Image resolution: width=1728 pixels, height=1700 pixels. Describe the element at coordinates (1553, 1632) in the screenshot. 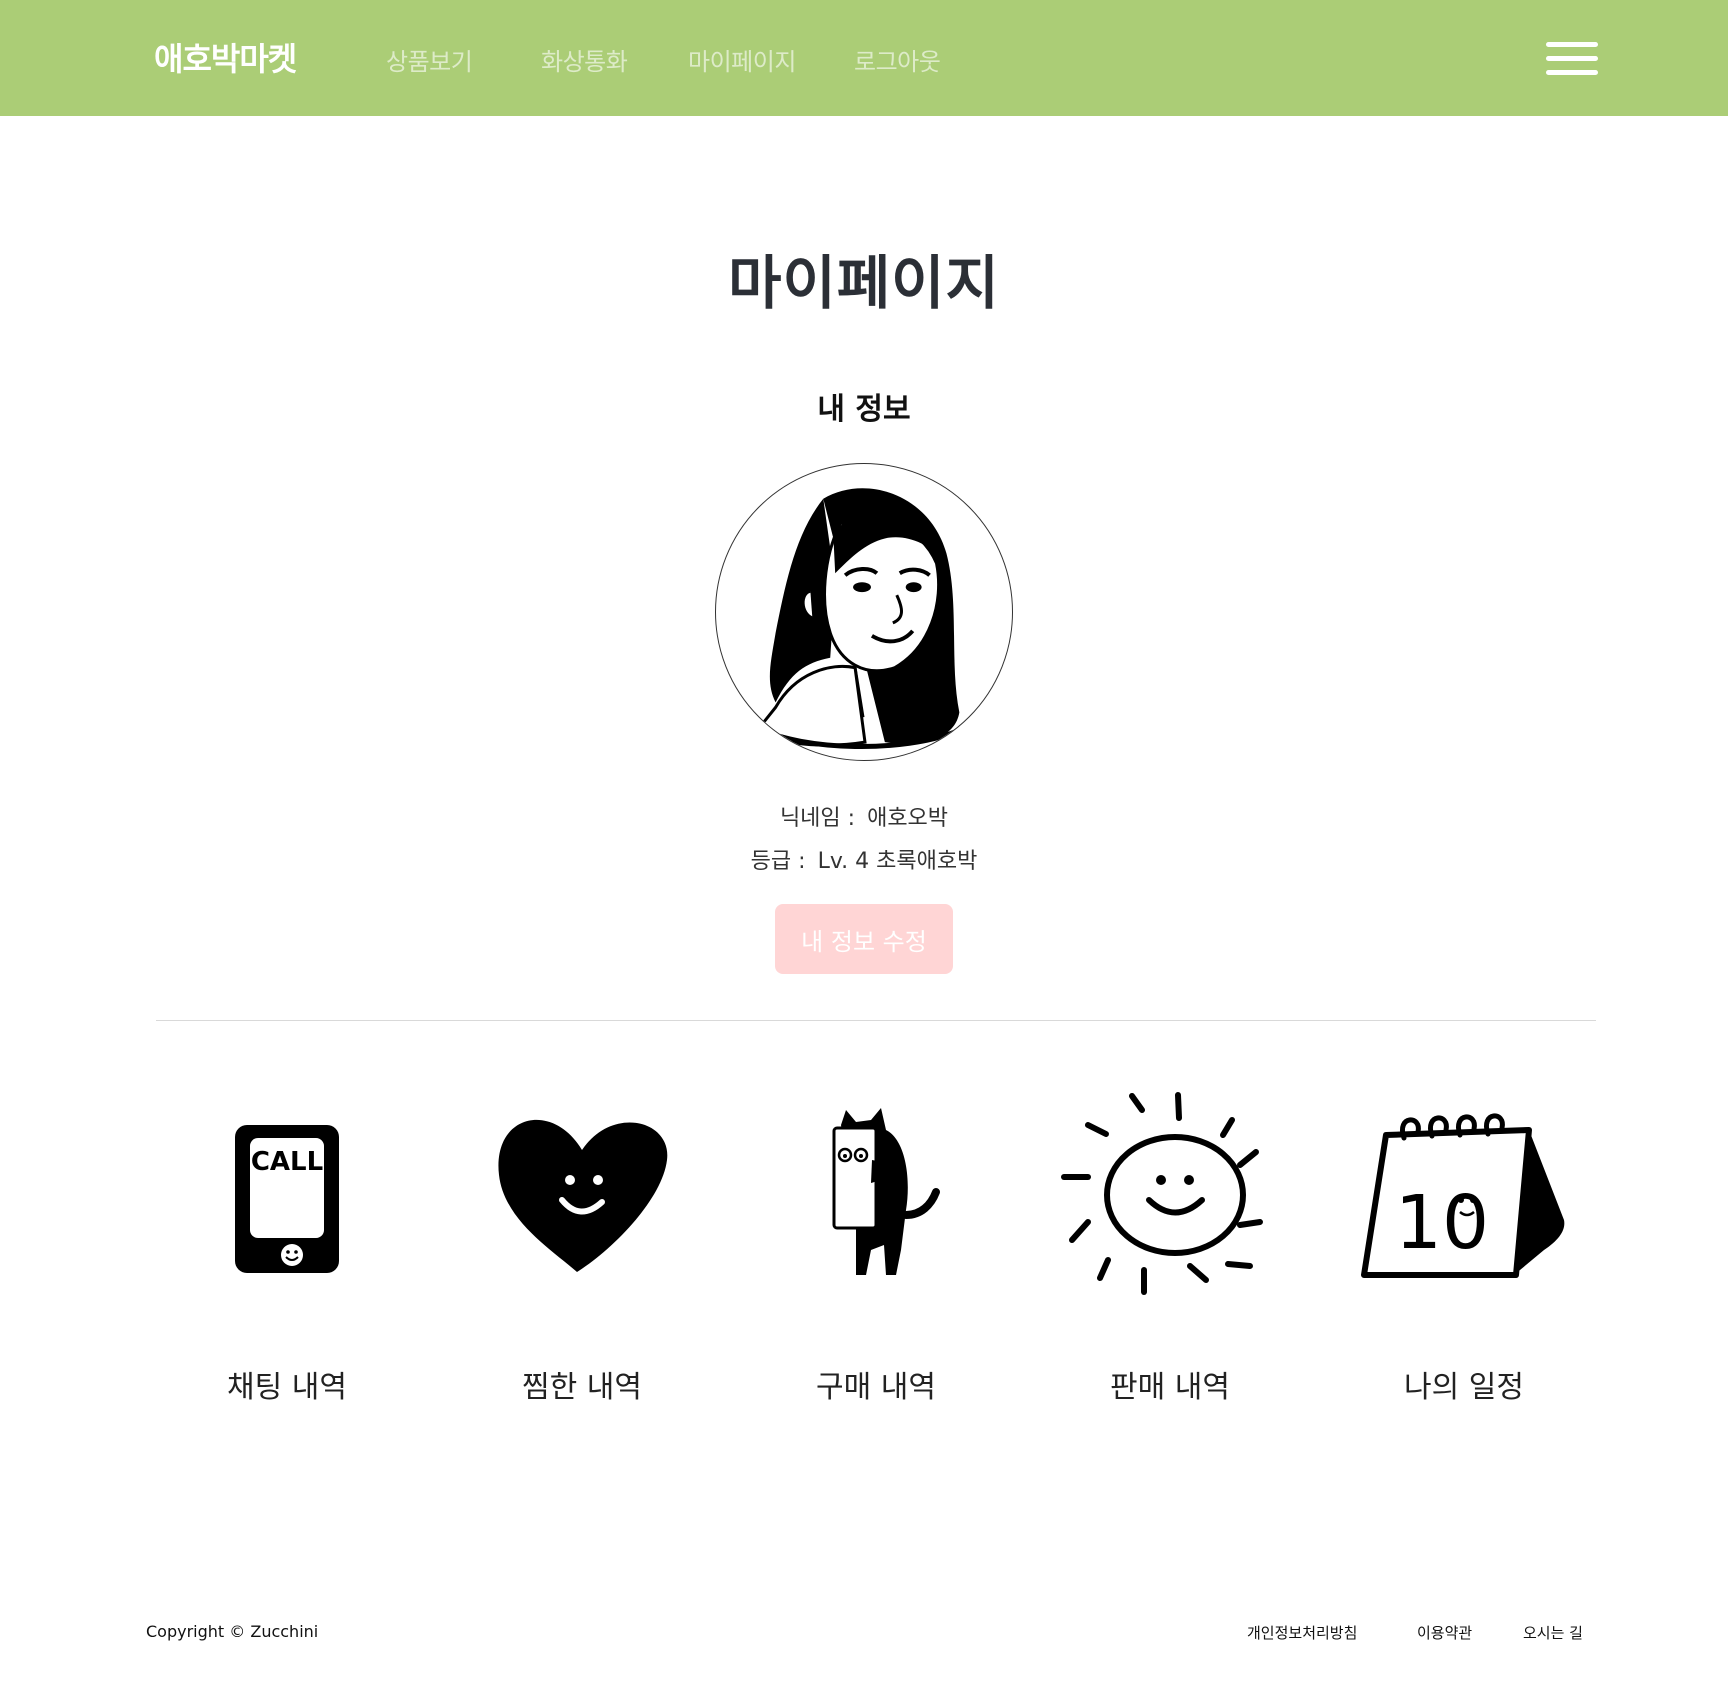

I see `footer-link-directions: 오시는 길` at that location.